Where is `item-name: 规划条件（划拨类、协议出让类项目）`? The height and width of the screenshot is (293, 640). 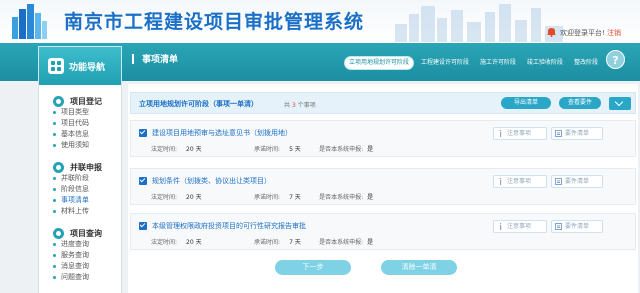 item-name: 规划条件（划拨类、协议出让类项目） is located at coordinates (211, 181).